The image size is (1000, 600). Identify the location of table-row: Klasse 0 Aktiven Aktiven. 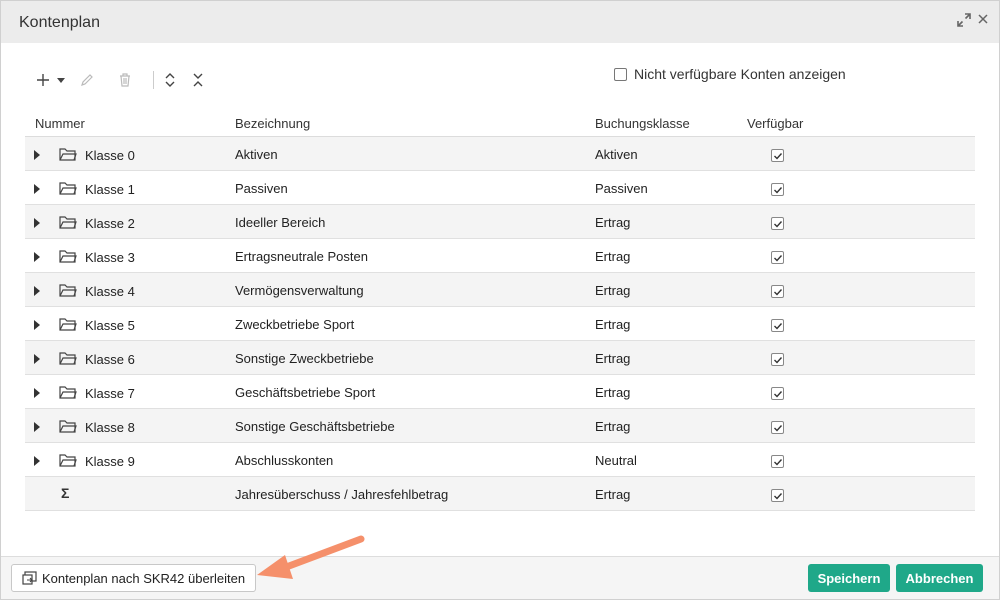
(500, 154).